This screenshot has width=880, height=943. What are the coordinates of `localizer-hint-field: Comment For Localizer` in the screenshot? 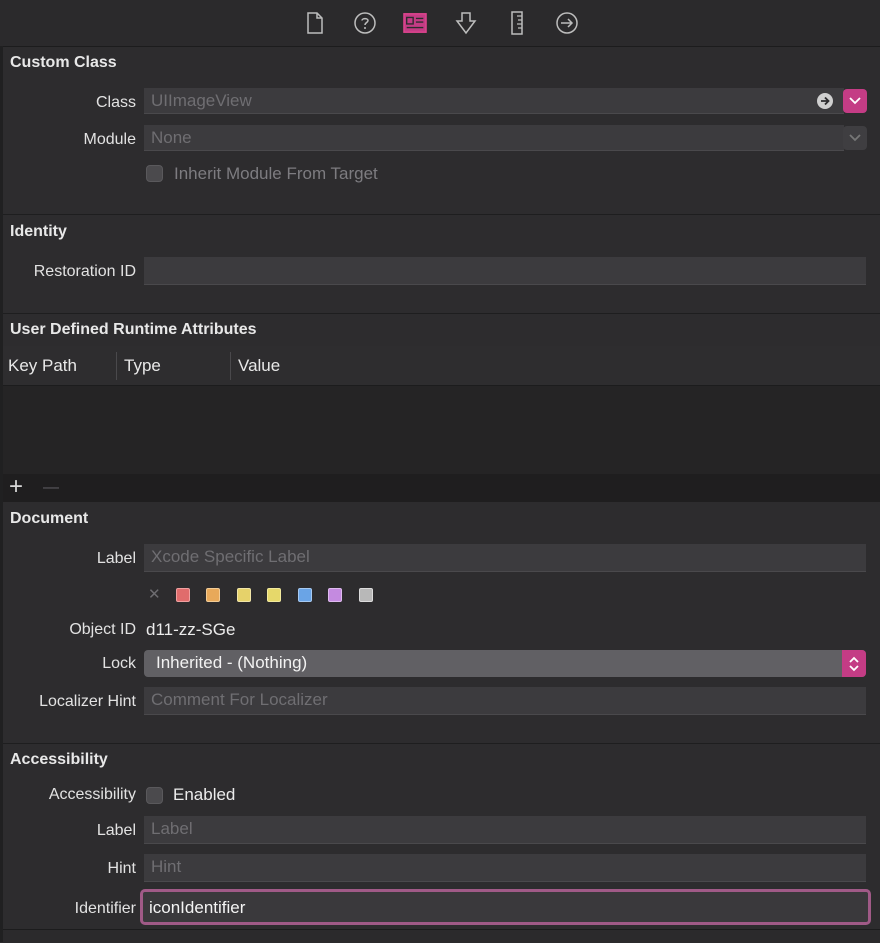 It's located at (505, 701).